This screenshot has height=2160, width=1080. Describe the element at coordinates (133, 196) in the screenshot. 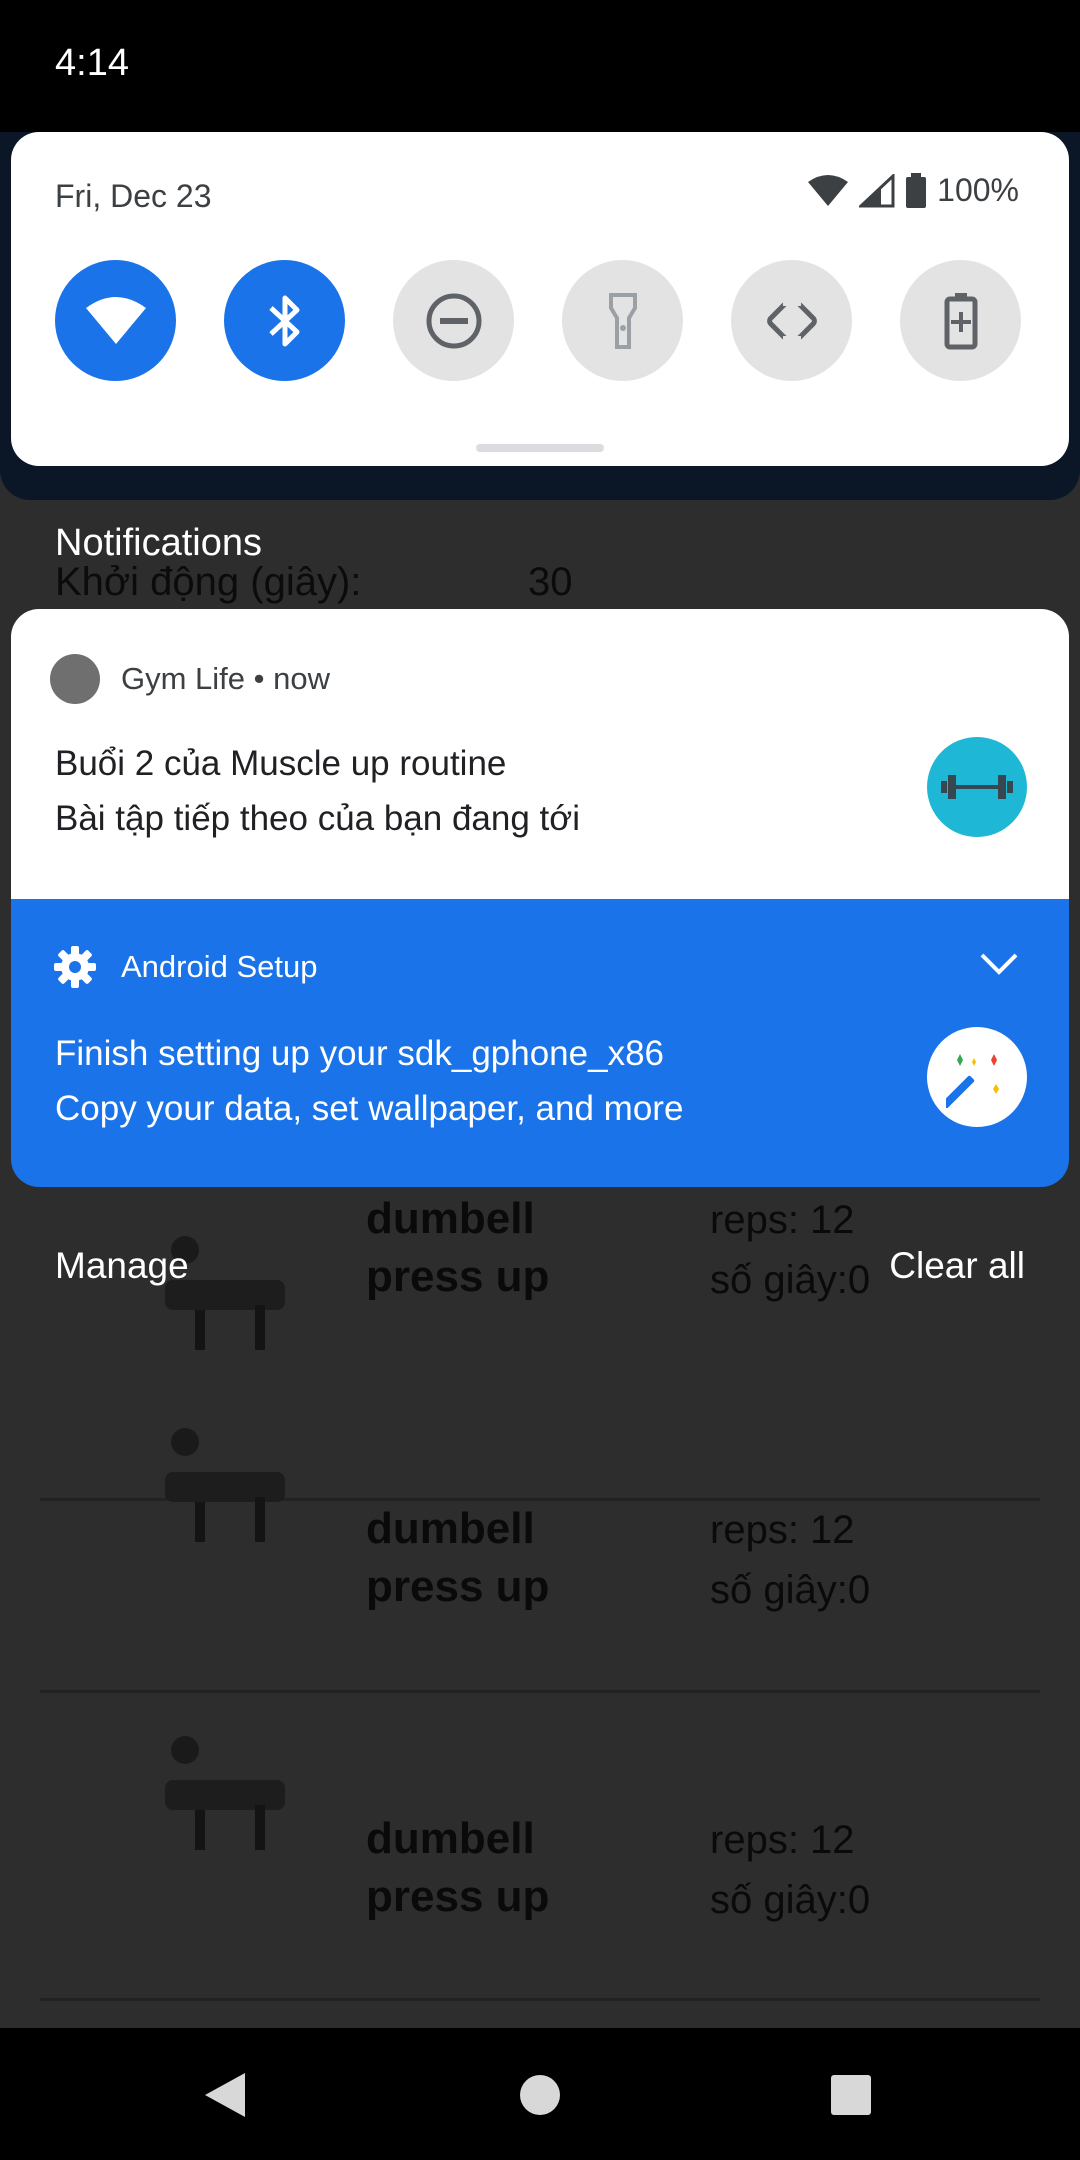

I see `qs-date: Fri, Dec 23` at that location.